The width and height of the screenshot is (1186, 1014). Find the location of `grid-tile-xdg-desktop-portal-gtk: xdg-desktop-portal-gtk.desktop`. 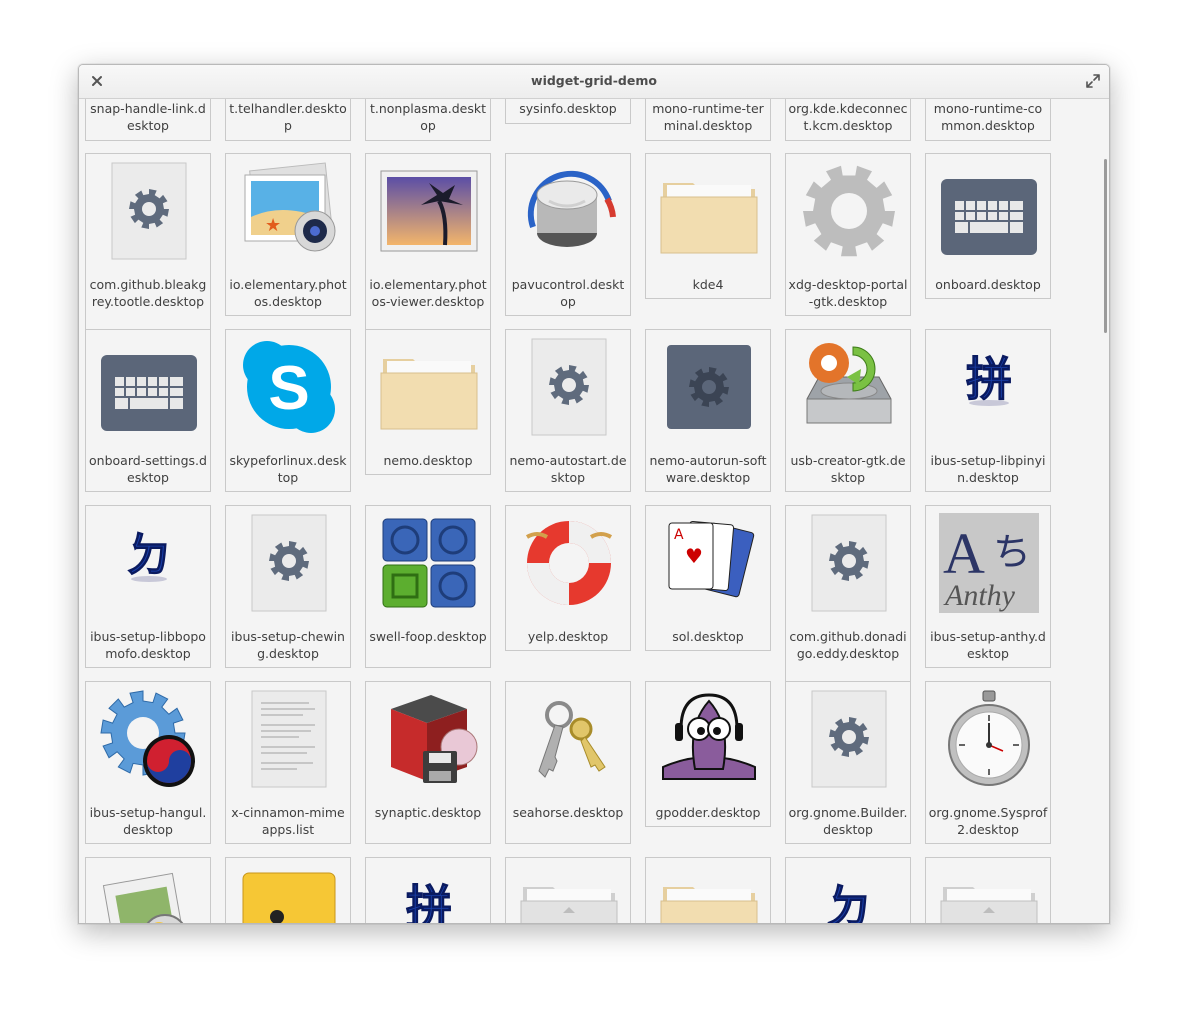

grid-tile-xdg-desktop-portal-gtk: xdg-desktop-portal-gtk.desktop is located at coordinates (848, 234).